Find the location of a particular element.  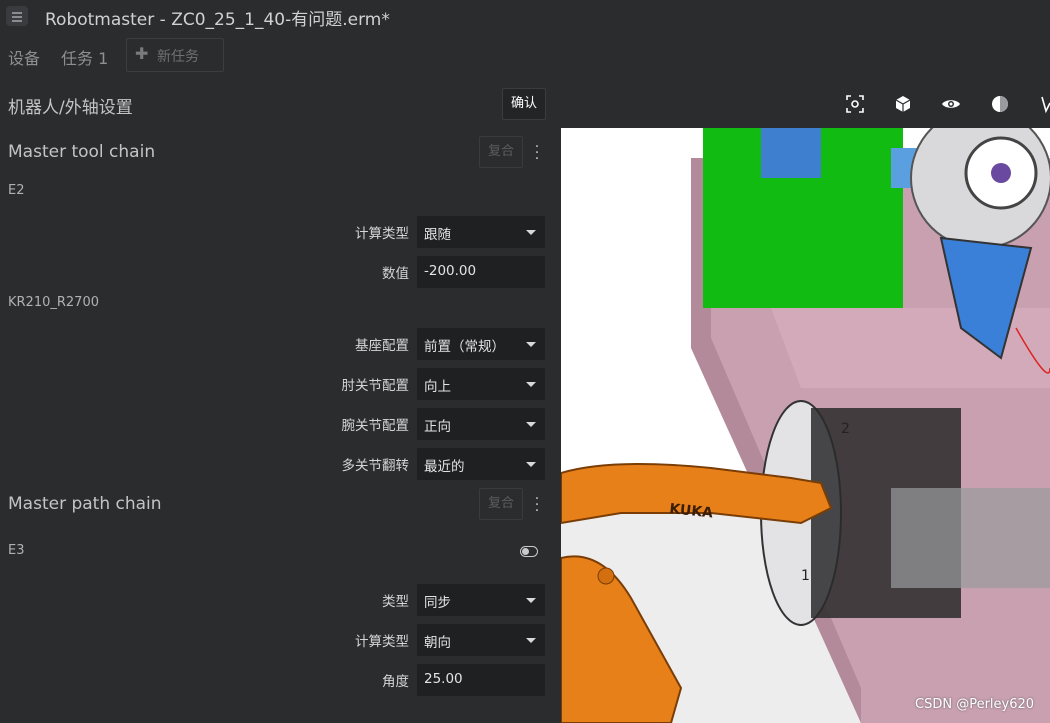

field-label-path-calc-type: 计算类型 is located at coordinates (382, 642).